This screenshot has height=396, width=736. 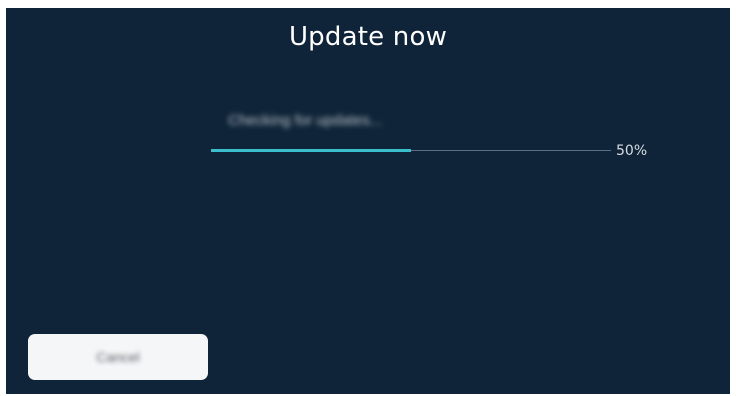 What do you see at coordinates (632, 151) in the screenshot?
I see `update-progress-percent: 50%` at bounding box center [632, 151].